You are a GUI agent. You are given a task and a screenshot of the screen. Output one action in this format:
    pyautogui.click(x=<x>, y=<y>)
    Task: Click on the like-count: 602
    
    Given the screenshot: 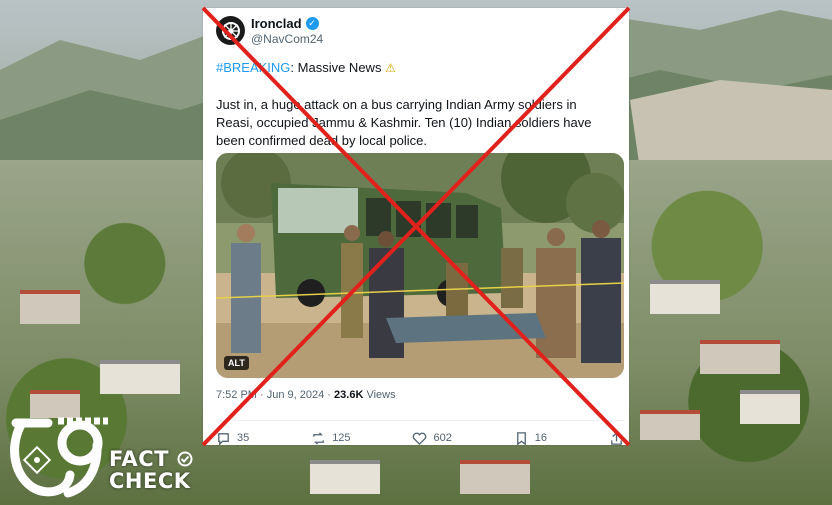 What is the action you would take?
    pyautogui.click(x=442, y=438)
    